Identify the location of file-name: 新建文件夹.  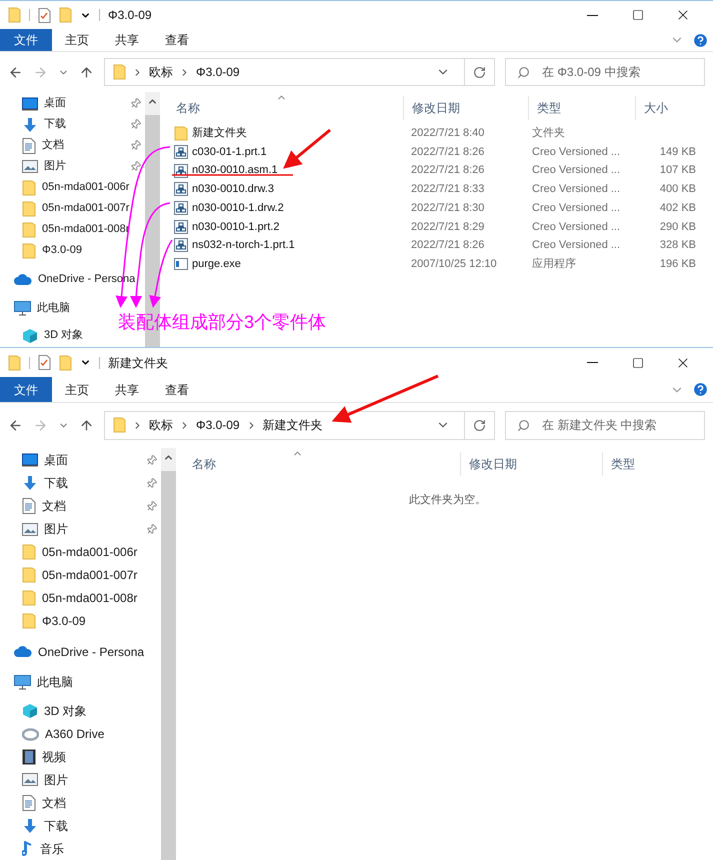
(219, 133).